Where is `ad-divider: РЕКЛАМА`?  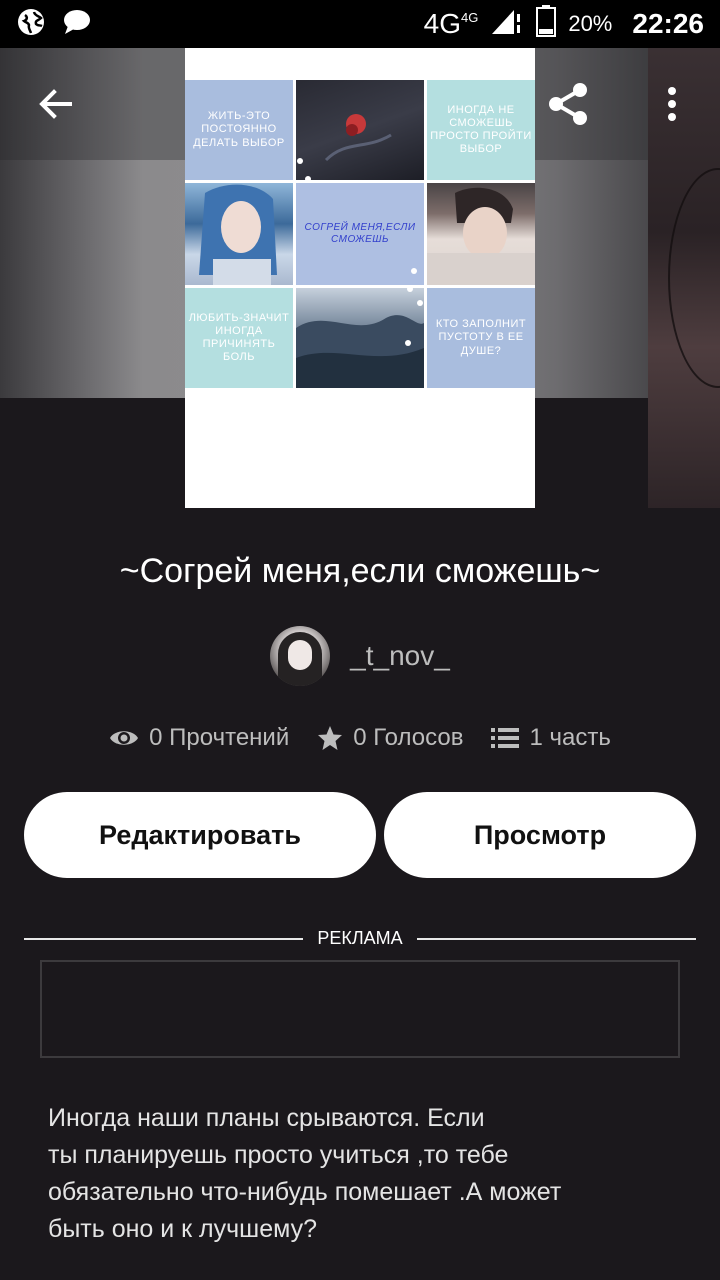 ad-divider: РЕКЛАМА is located at coordinates (360, 938).